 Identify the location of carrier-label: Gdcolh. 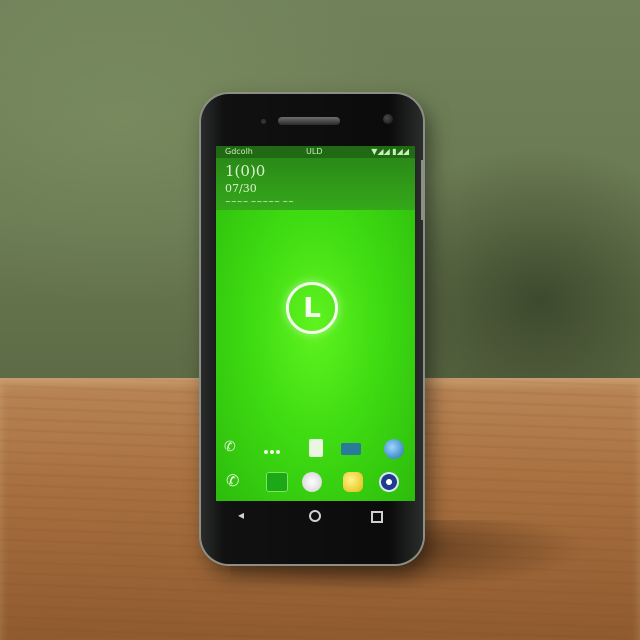
(239, 151).